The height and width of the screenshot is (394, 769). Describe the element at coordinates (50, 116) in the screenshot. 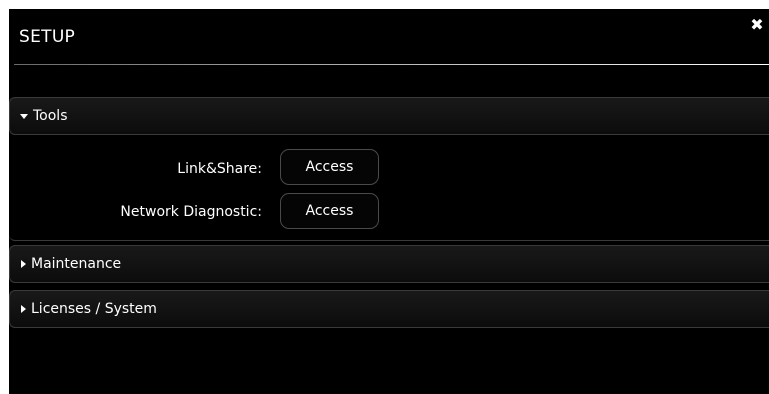

I see `section-label-tools: Tools` at that location.